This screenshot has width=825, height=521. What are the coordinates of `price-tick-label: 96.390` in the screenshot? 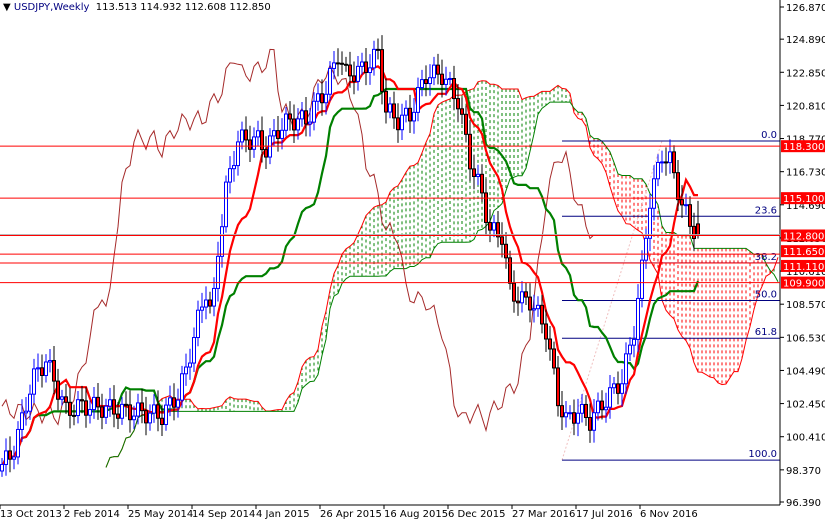 It's located at (803, 503).